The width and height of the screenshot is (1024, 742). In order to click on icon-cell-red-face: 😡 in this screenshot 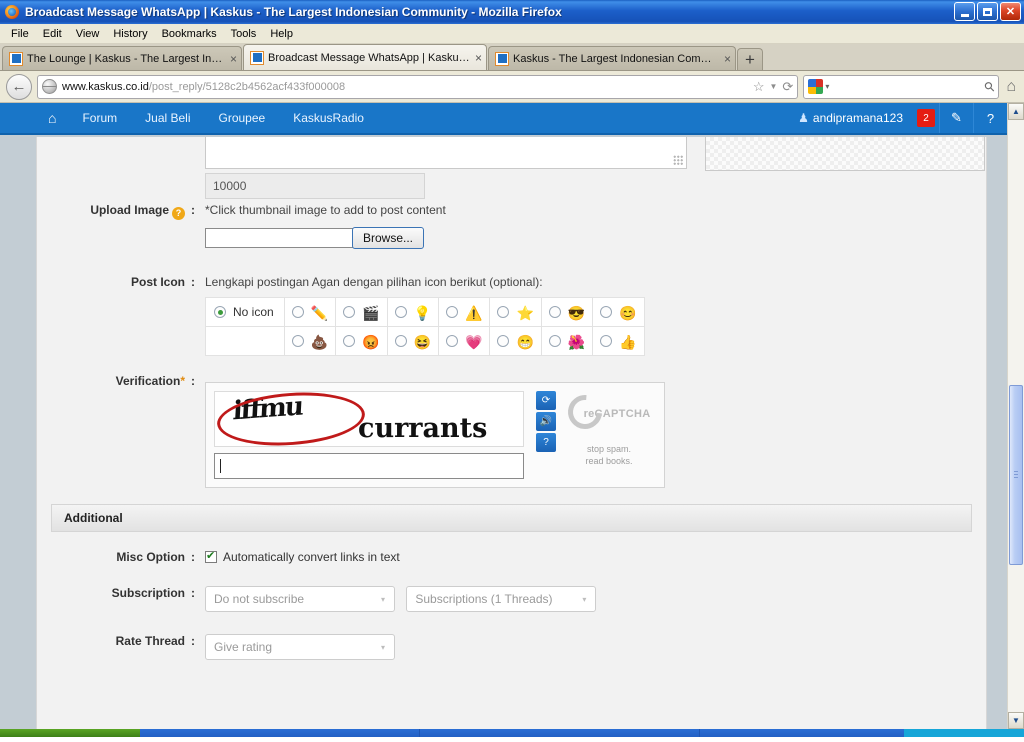, I will do `click(361, 341)`.